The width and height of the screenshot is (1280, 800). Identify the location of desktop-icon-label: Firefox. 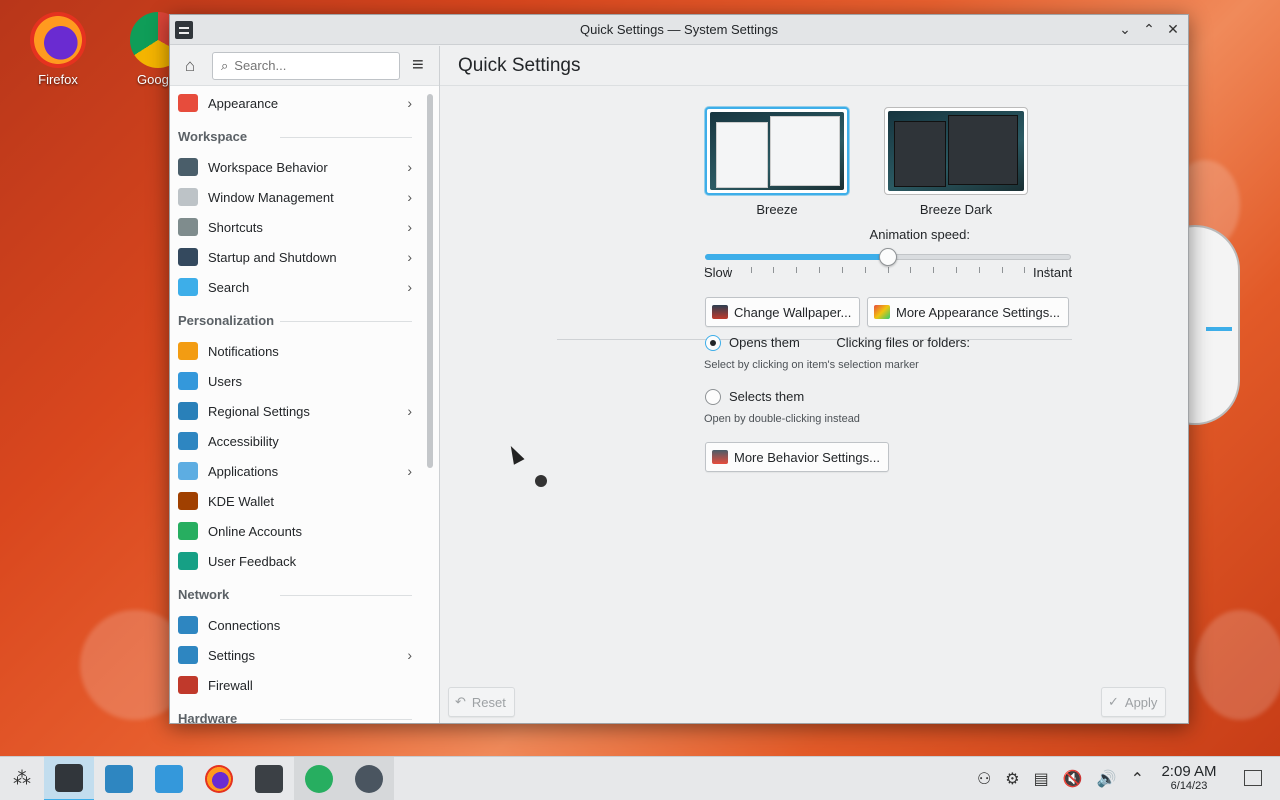
(58, 79).